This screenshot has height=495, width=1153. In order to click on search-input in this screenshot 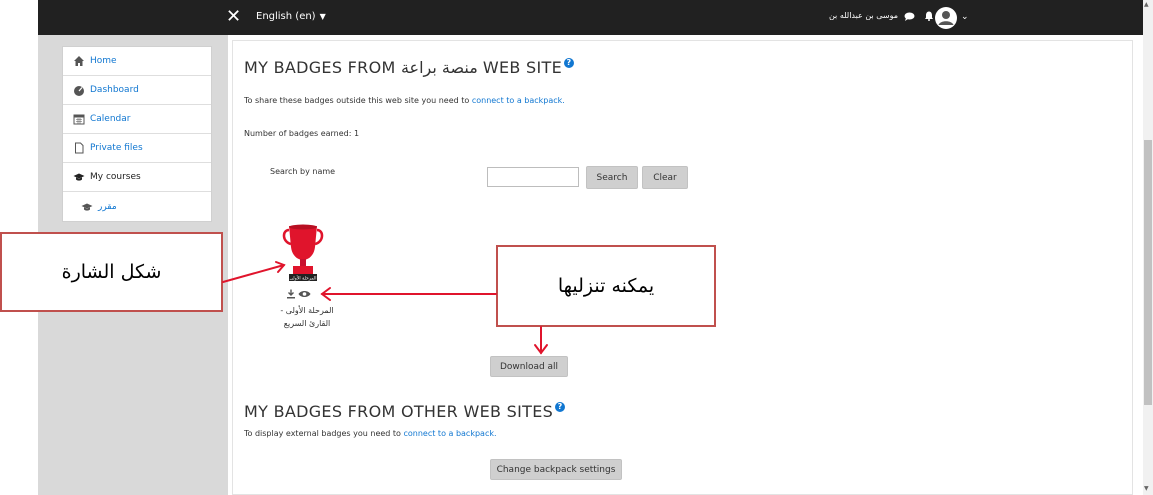, I will do `click(533, 177)`.